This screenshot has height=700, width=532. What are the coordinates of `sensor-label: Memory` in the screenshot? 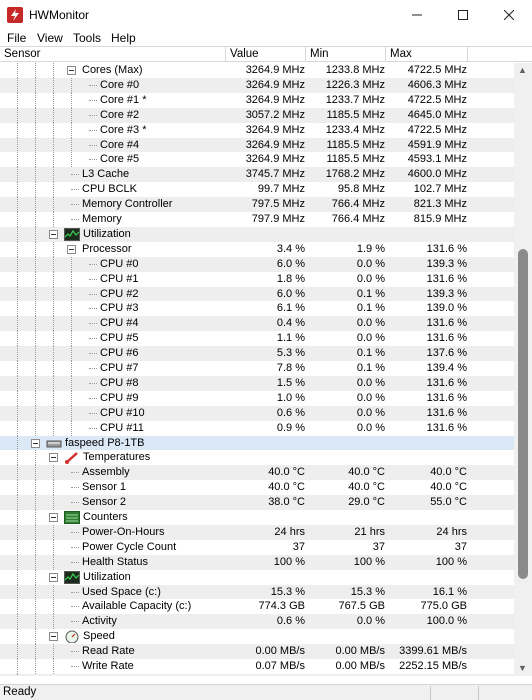 It's located at (102, 219).